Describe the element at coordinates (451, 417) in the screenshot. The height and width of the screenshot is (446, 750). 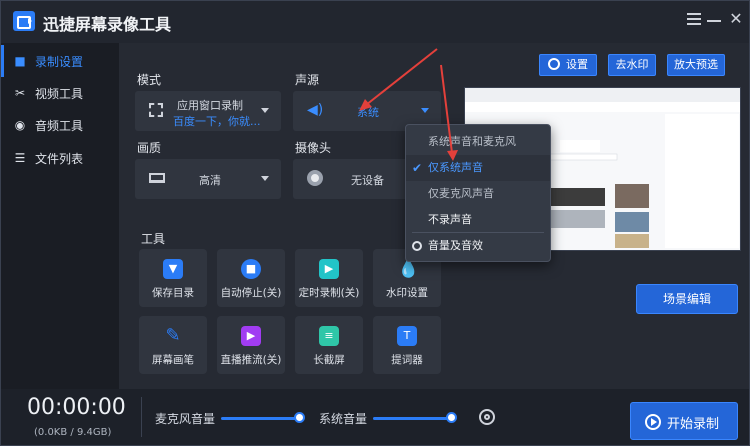
I see `system-volume-handle` at that location.